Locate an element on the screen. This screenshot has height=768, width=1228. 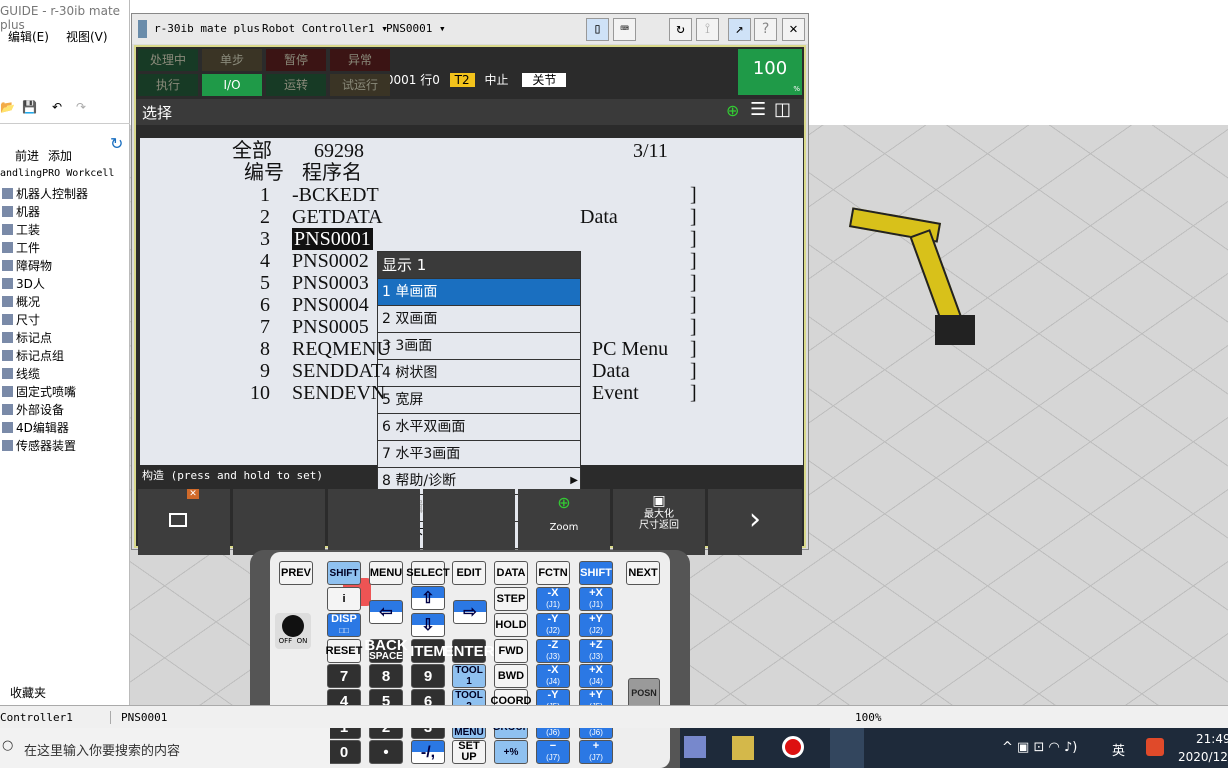
keyboard-icon: ⌨ is located at coordinates (624, 29).